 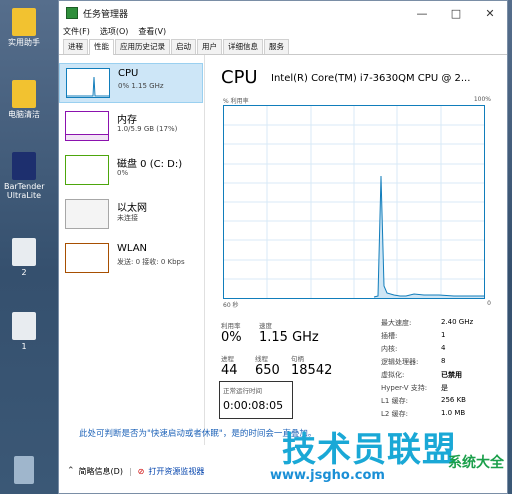 I want to click on sidebar-item-name: WLAN, so click(x=132, y=248).